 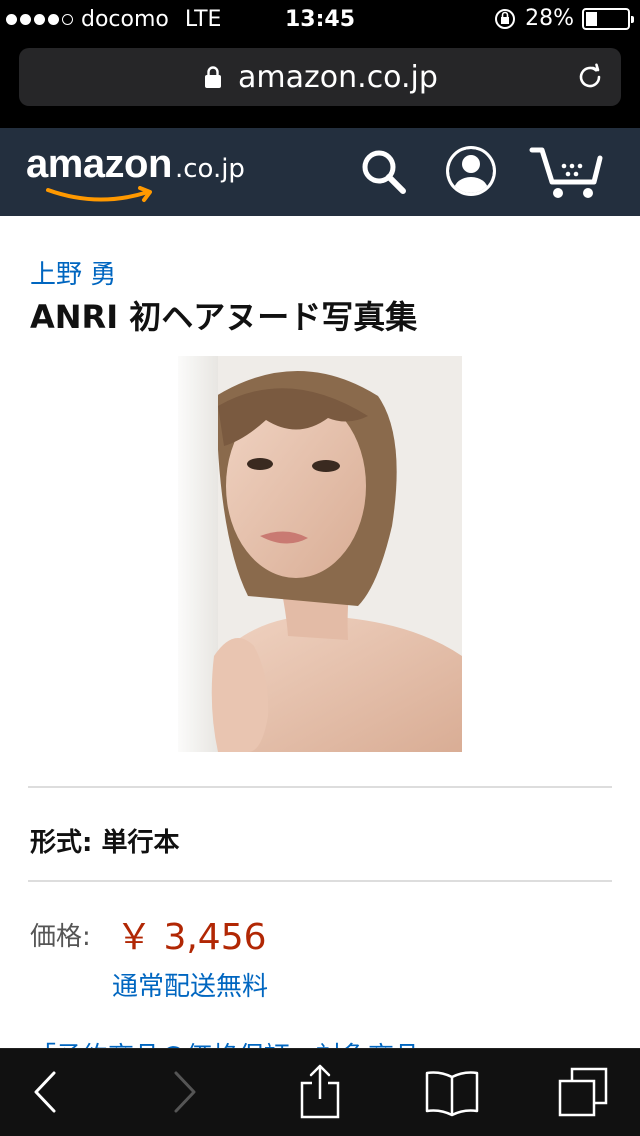 I want to click on account-icon, so click(x=471, y=171).